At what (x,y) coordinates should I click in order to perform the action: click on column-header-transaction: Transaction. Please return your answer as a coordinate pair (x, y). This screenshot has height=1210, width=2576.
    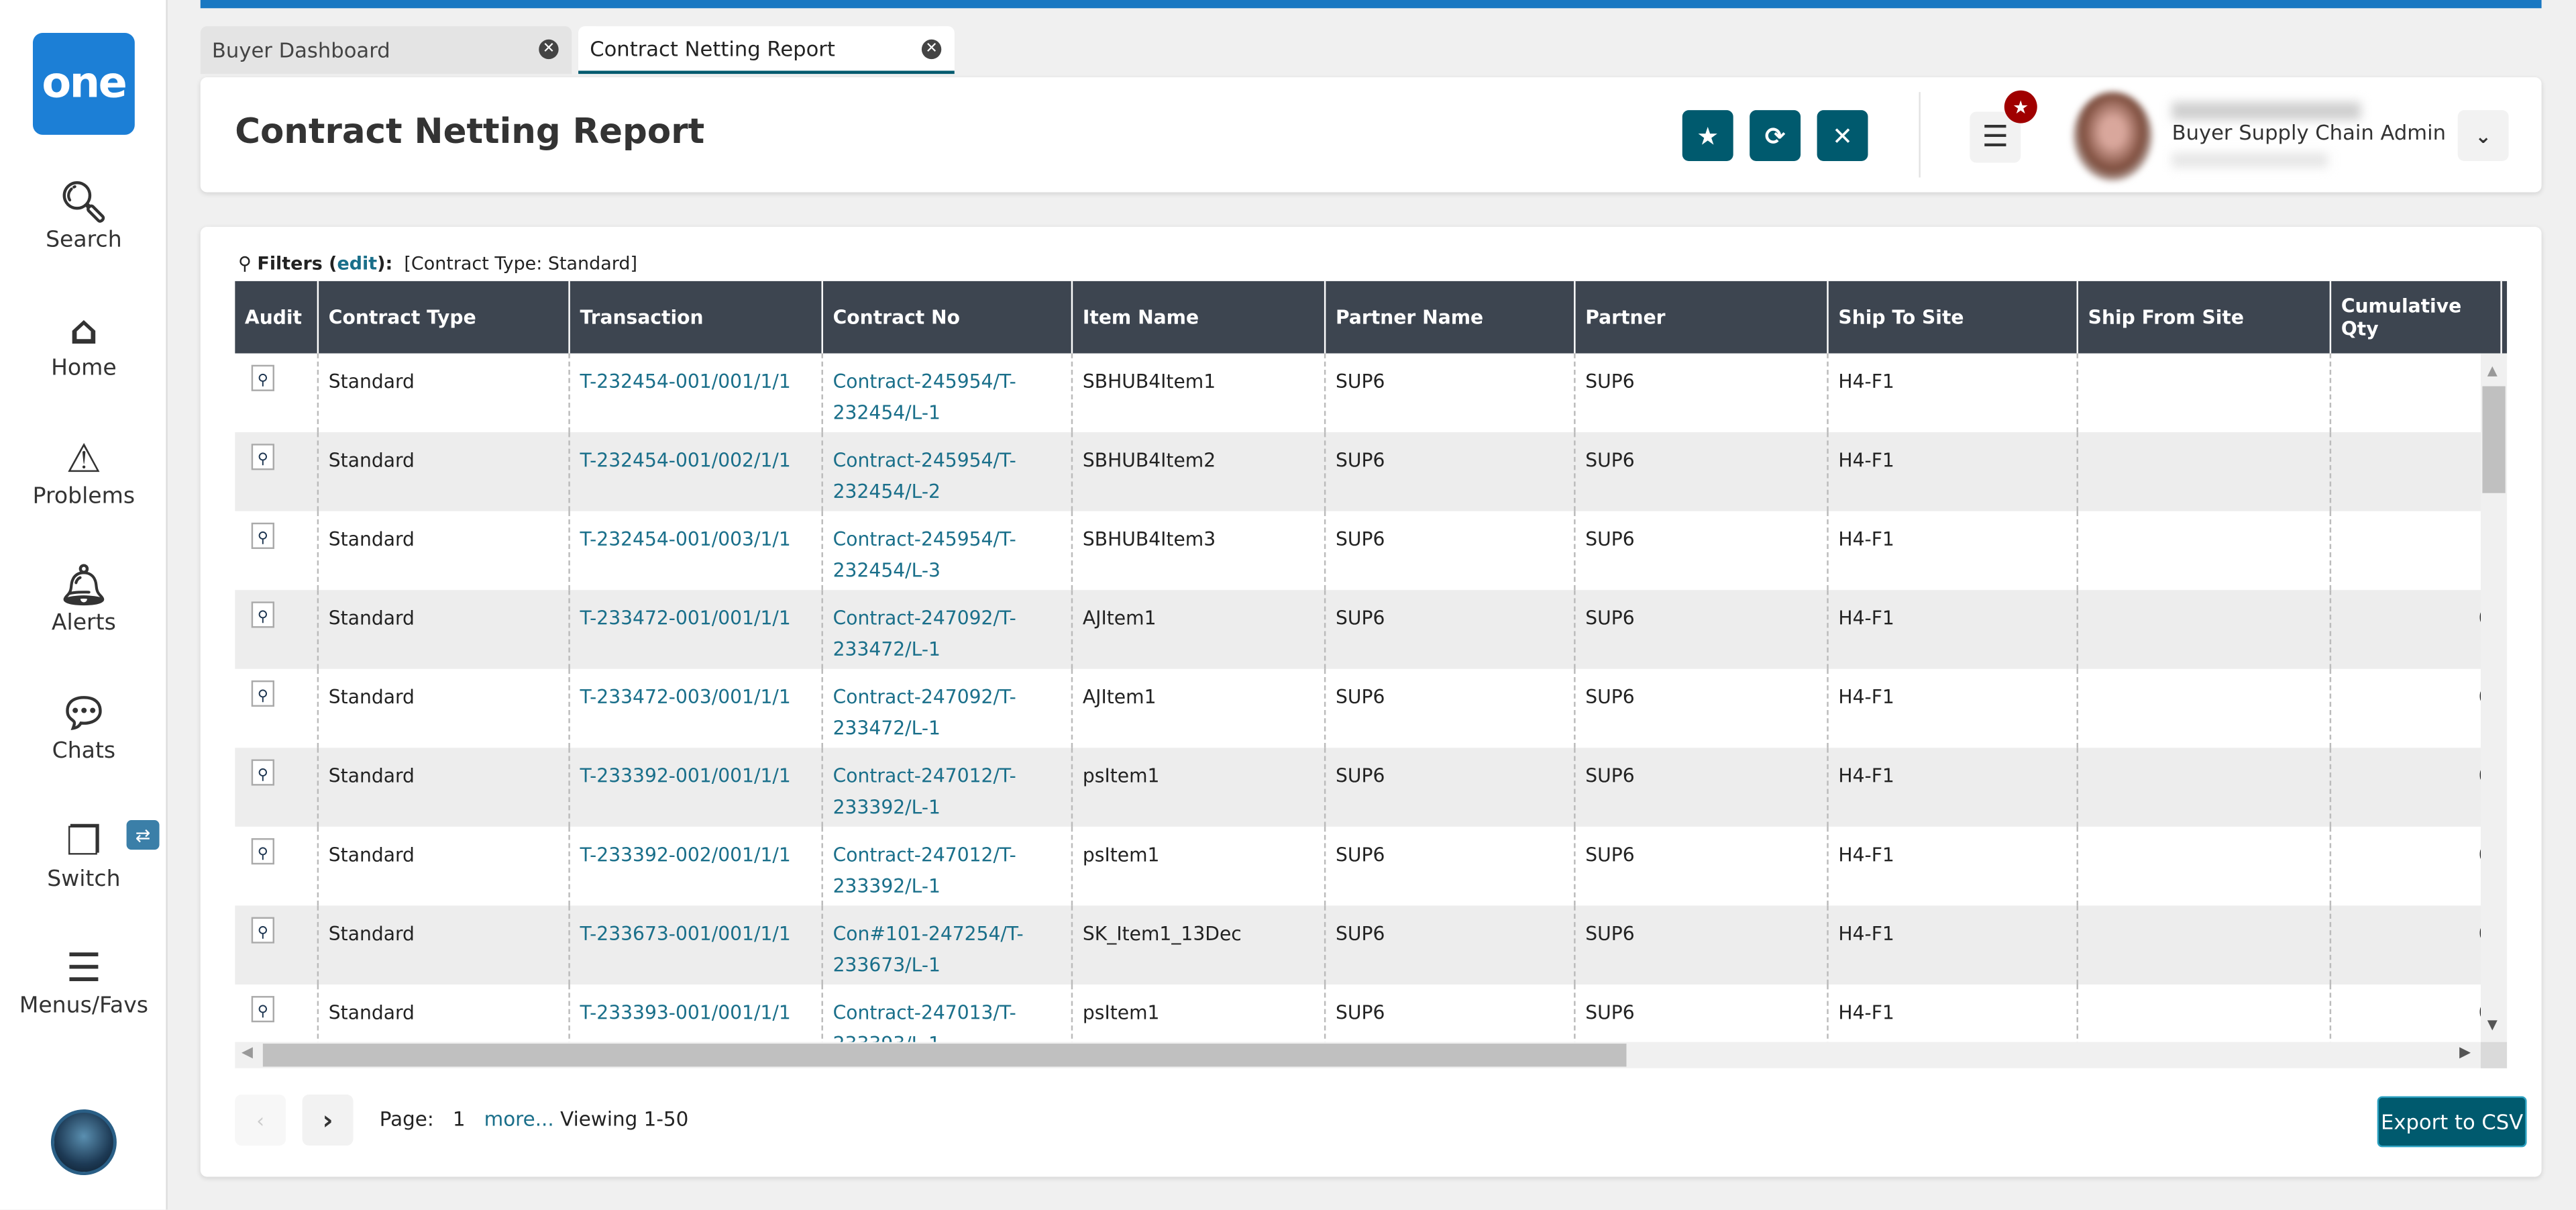
    Looking at the image, I should click on (694, 317).